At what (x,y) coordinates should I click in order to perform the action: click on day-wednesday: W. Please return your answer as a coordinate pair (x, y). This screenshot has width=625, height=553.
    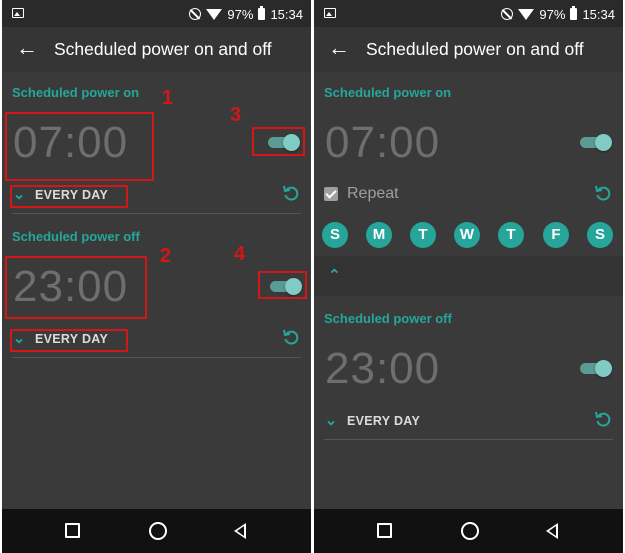
    Looking at the image, I should click on (467, 235).